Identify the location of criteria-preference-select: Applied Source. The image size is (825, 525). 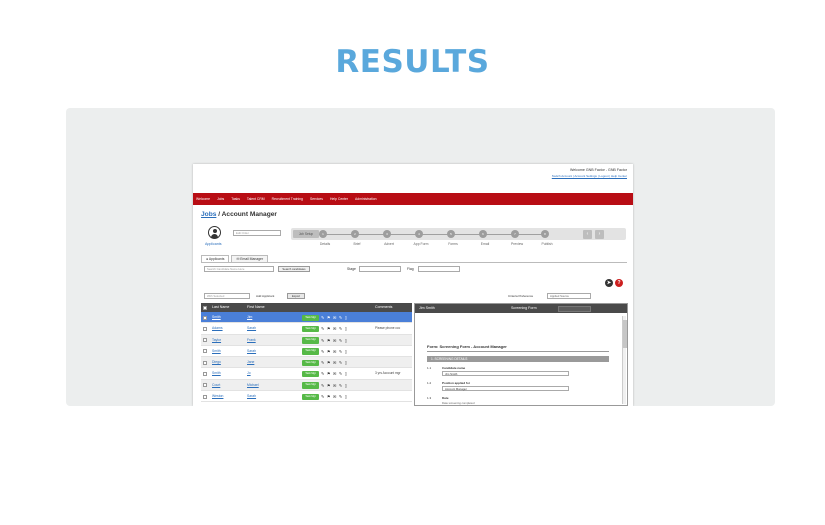
(569, 296).